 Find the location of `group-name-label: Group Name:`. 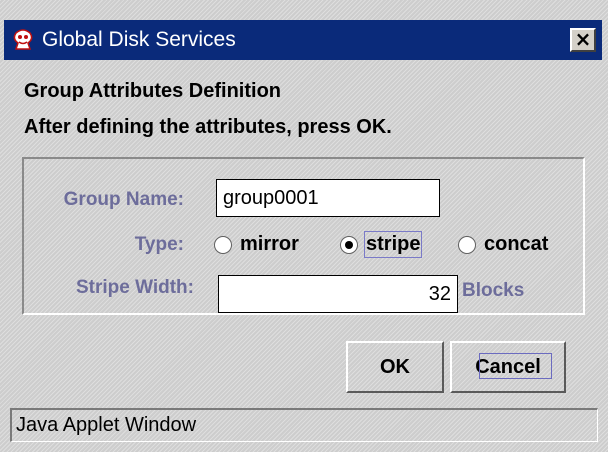

group-name-label: Group Name: is located at coordinates (123, 199).